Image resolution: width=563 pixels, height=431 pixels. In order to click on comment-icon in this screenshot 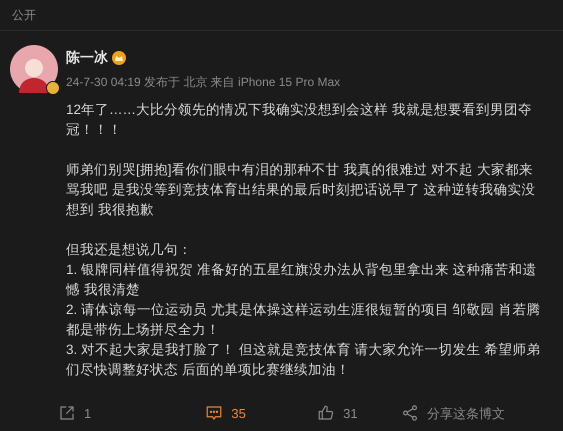, I will do `click(214, 413)`.